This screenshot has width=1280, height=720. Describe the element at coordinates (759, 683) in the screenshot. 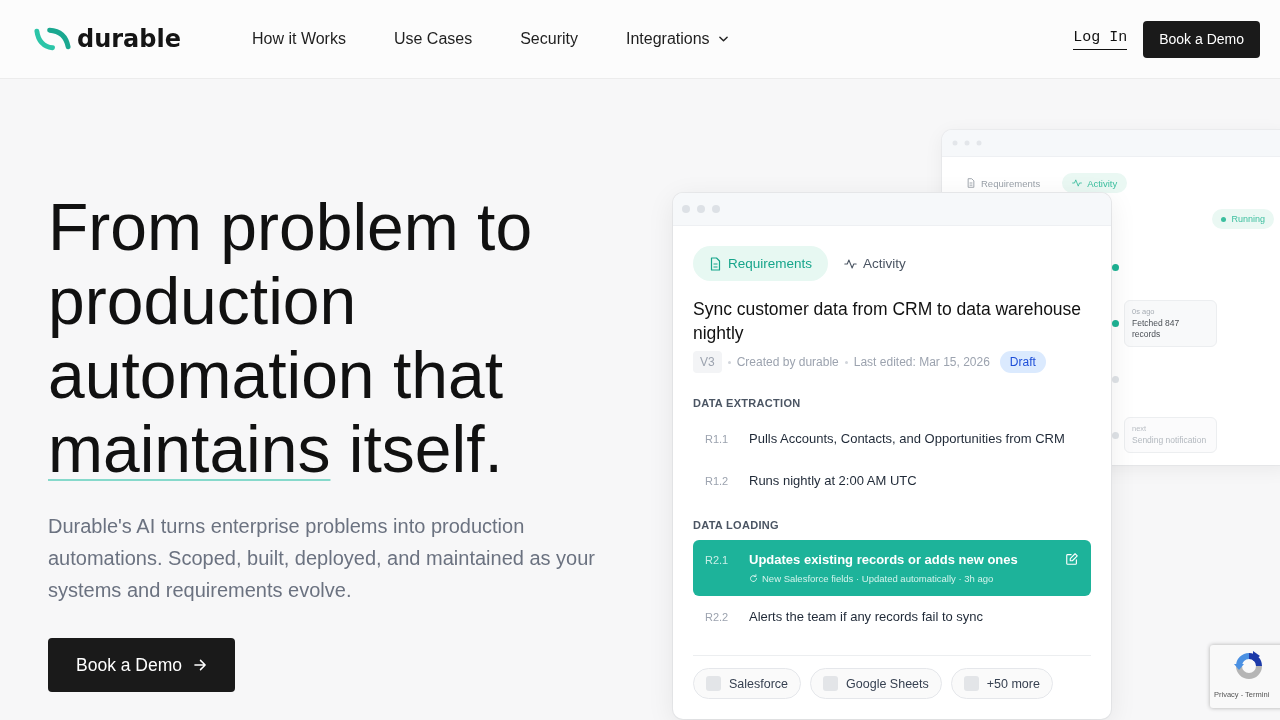

I see `integration-label: Salesforce` at that location.